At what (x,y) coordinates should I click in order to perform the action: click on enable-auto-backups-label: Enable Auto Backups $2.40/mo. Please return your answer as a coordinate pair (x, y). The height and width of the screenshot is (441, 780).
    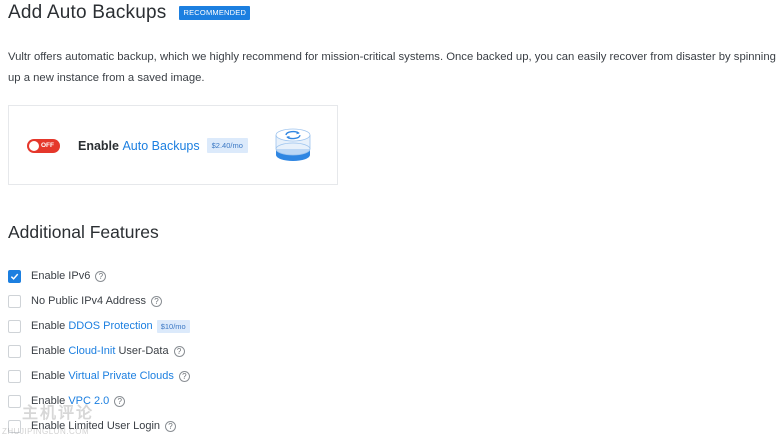
    Looking at the image, I should click on (163, 145).